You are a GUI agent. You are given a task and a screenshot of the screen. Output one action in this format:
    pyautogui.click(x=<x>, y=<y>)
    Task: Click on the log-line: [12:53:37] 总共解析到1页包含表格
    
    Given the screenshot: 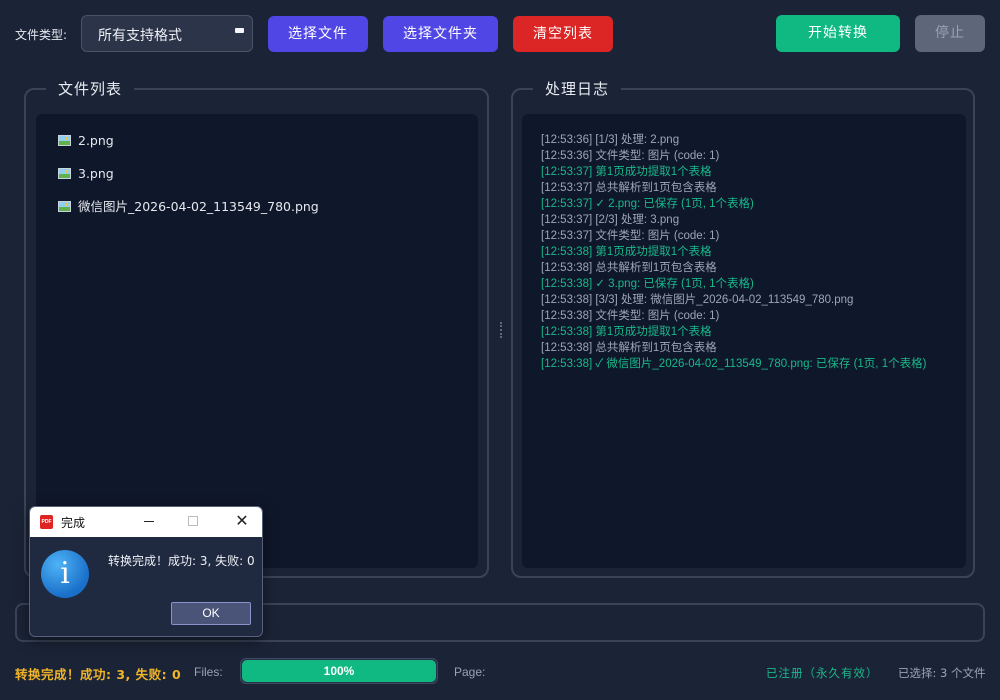 What is the action you would take?
    pyautogui.click(x=629, y=188)
    